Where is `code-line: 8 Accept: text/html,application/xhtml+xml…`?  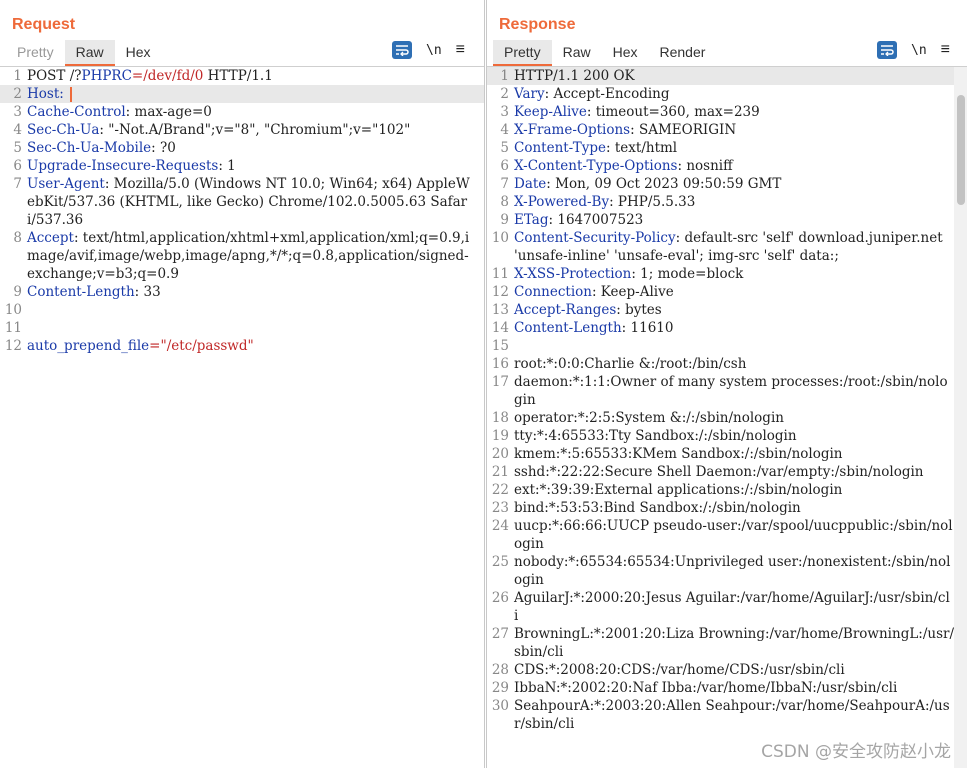 code-line: 8 Accept: text/html,application/xhtml+xml… is located at coordinates (242, 256).